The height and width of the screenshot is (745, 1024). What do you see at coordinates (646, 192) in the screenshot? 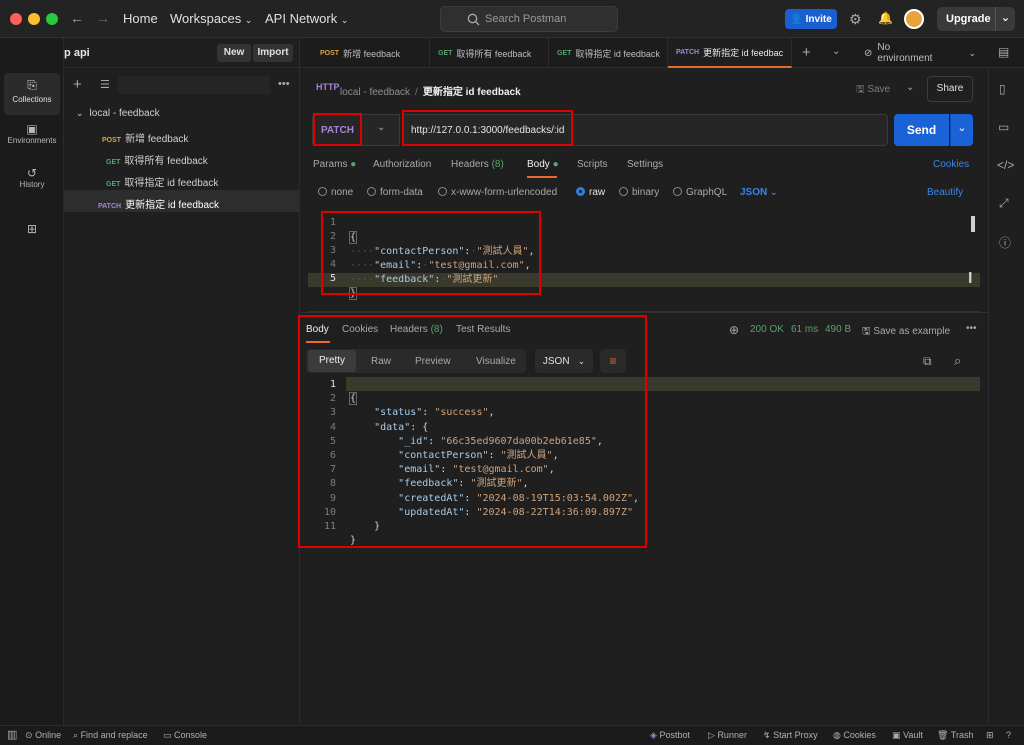
I see `radio-label: binary` at bounding box center [646, 192].